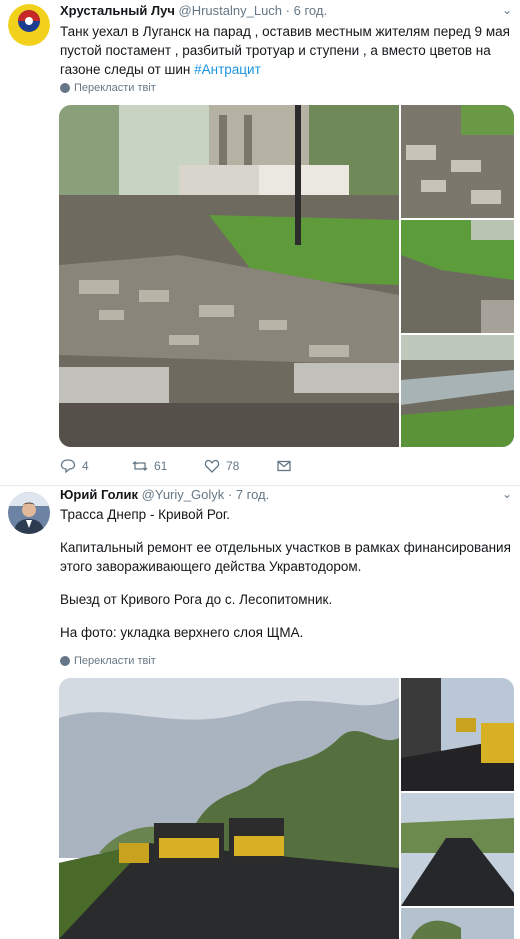 Image resolution: width=520 pixels, height=939 pixels. I want to click on tweet-line: Трасса Днепр - Кривой Рог., so click(145, 514).